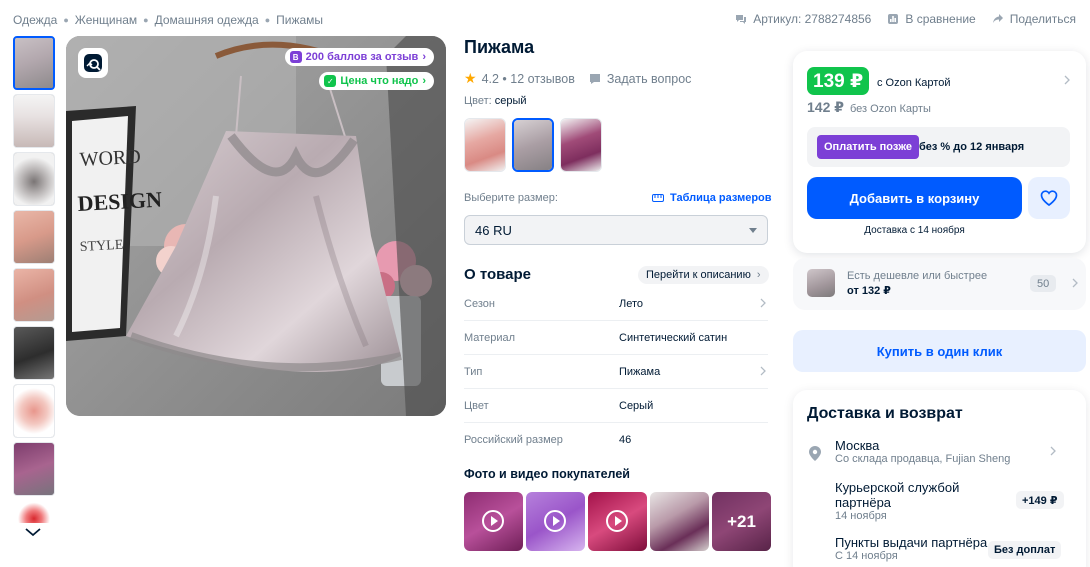 This screenshot has width=1090, height=567. I want to click on color-row: Цвет: серый, so click(495, 101).